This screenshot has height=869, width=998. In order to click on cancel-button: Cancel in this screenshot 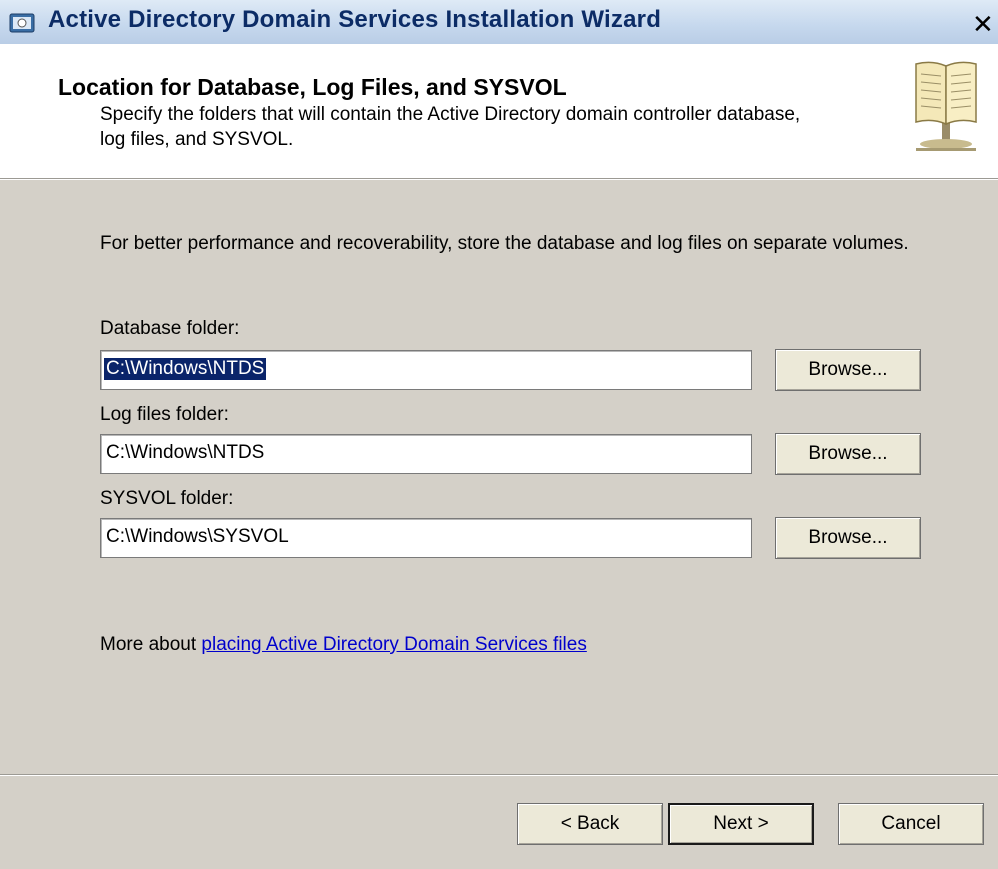, I will do `click(911, 824)`.